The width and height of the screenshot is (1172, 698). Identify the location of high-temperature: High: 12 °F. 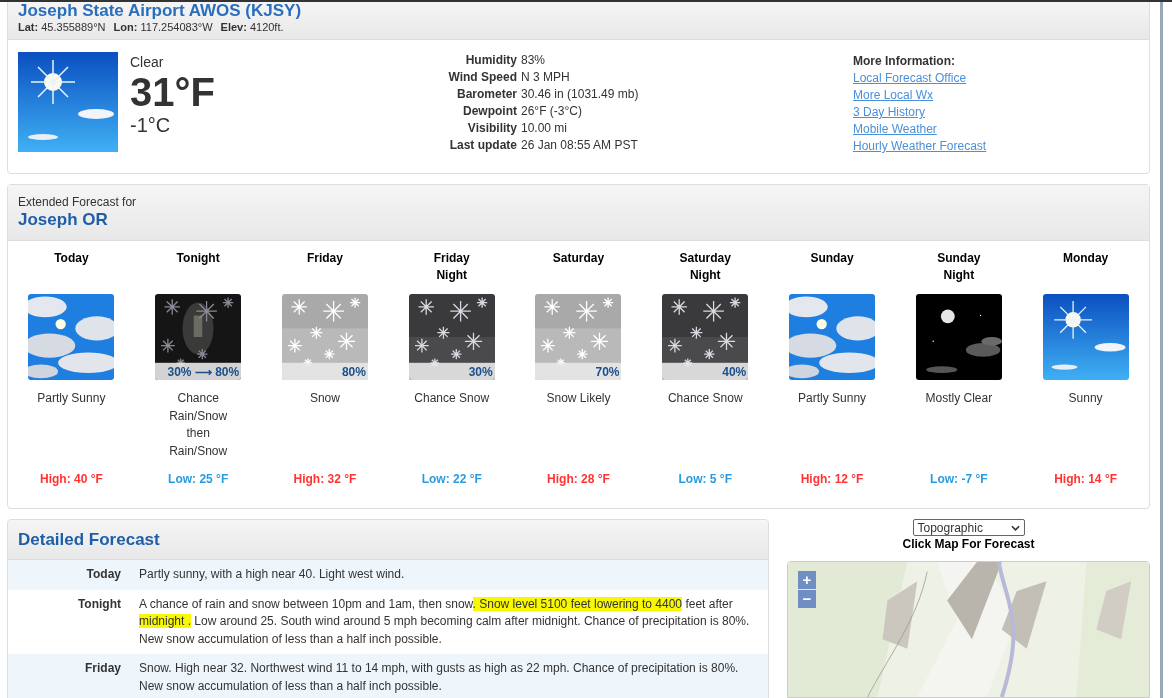
(832, 479).